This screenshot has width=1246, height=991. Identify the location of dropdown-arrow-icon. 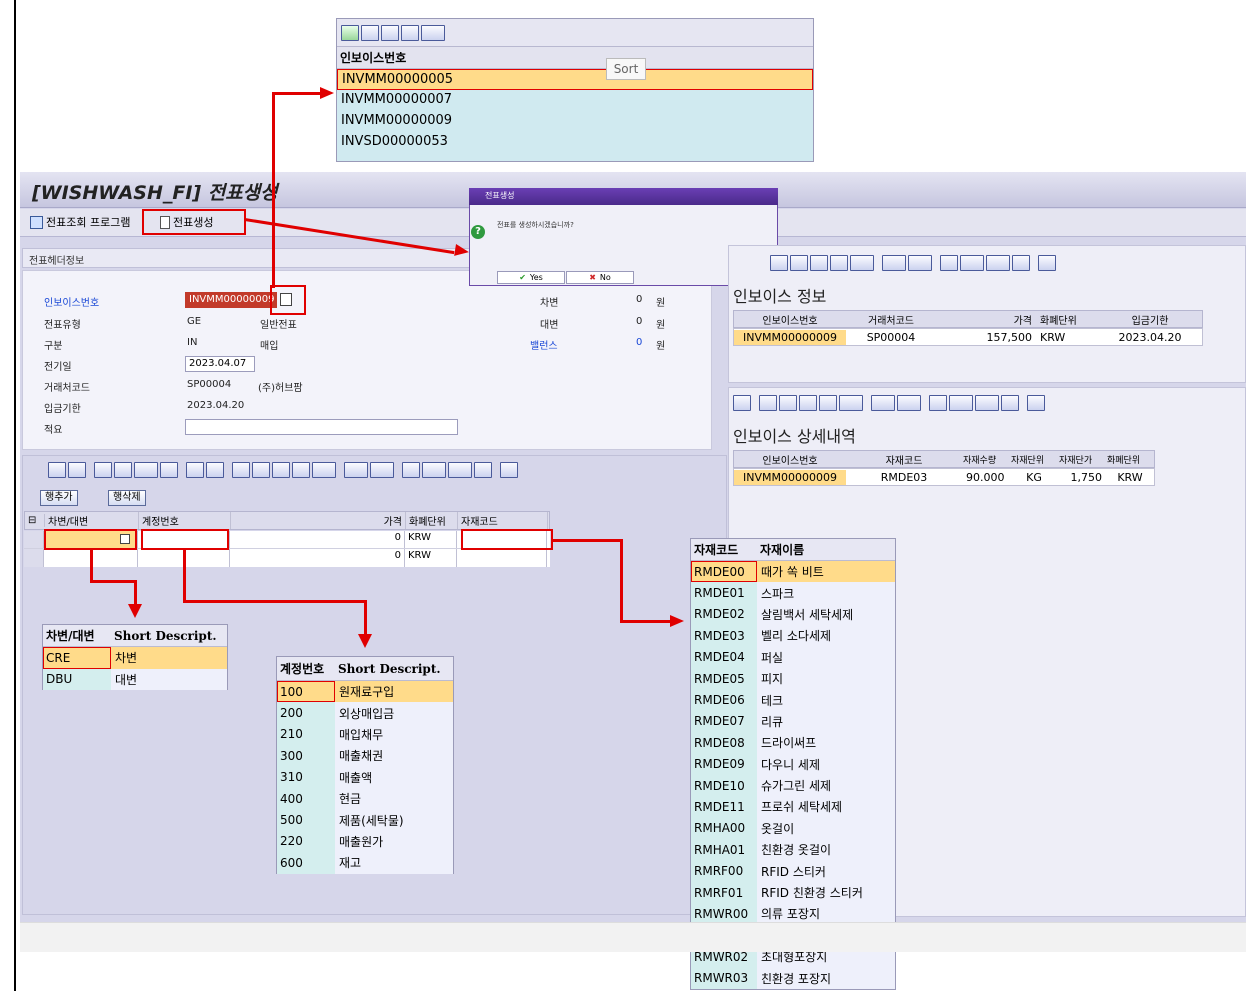
(125, 539).